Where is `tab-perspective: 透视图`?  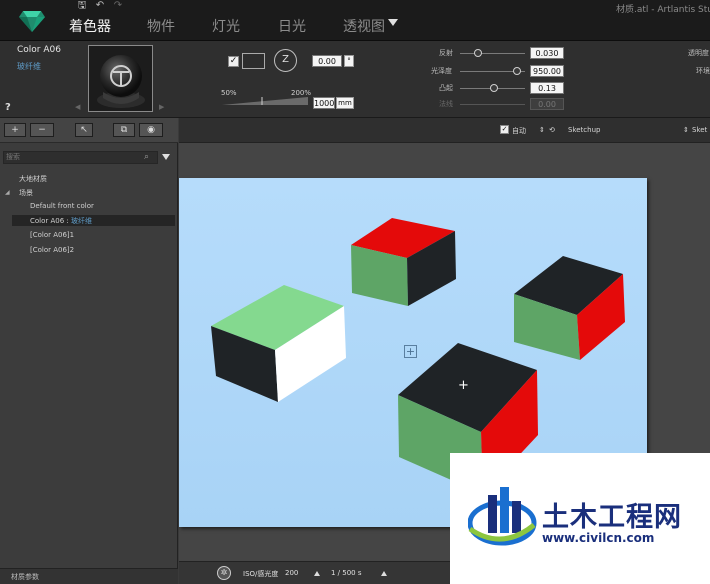
tab-perspective: 透视图 is located at coordinates (364, 26).